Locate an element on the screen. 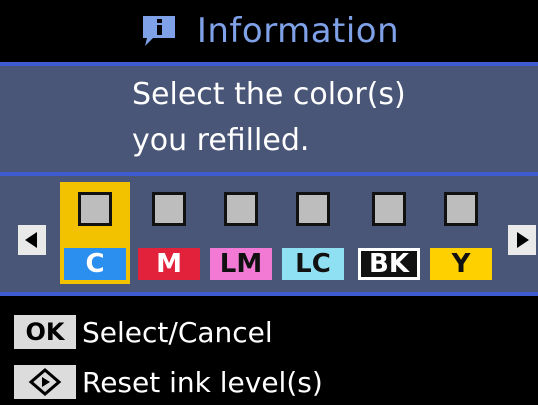 The width and height of the screenshot is (538, 405). ink-option-lm: LM is located at coordinates (241, 233).